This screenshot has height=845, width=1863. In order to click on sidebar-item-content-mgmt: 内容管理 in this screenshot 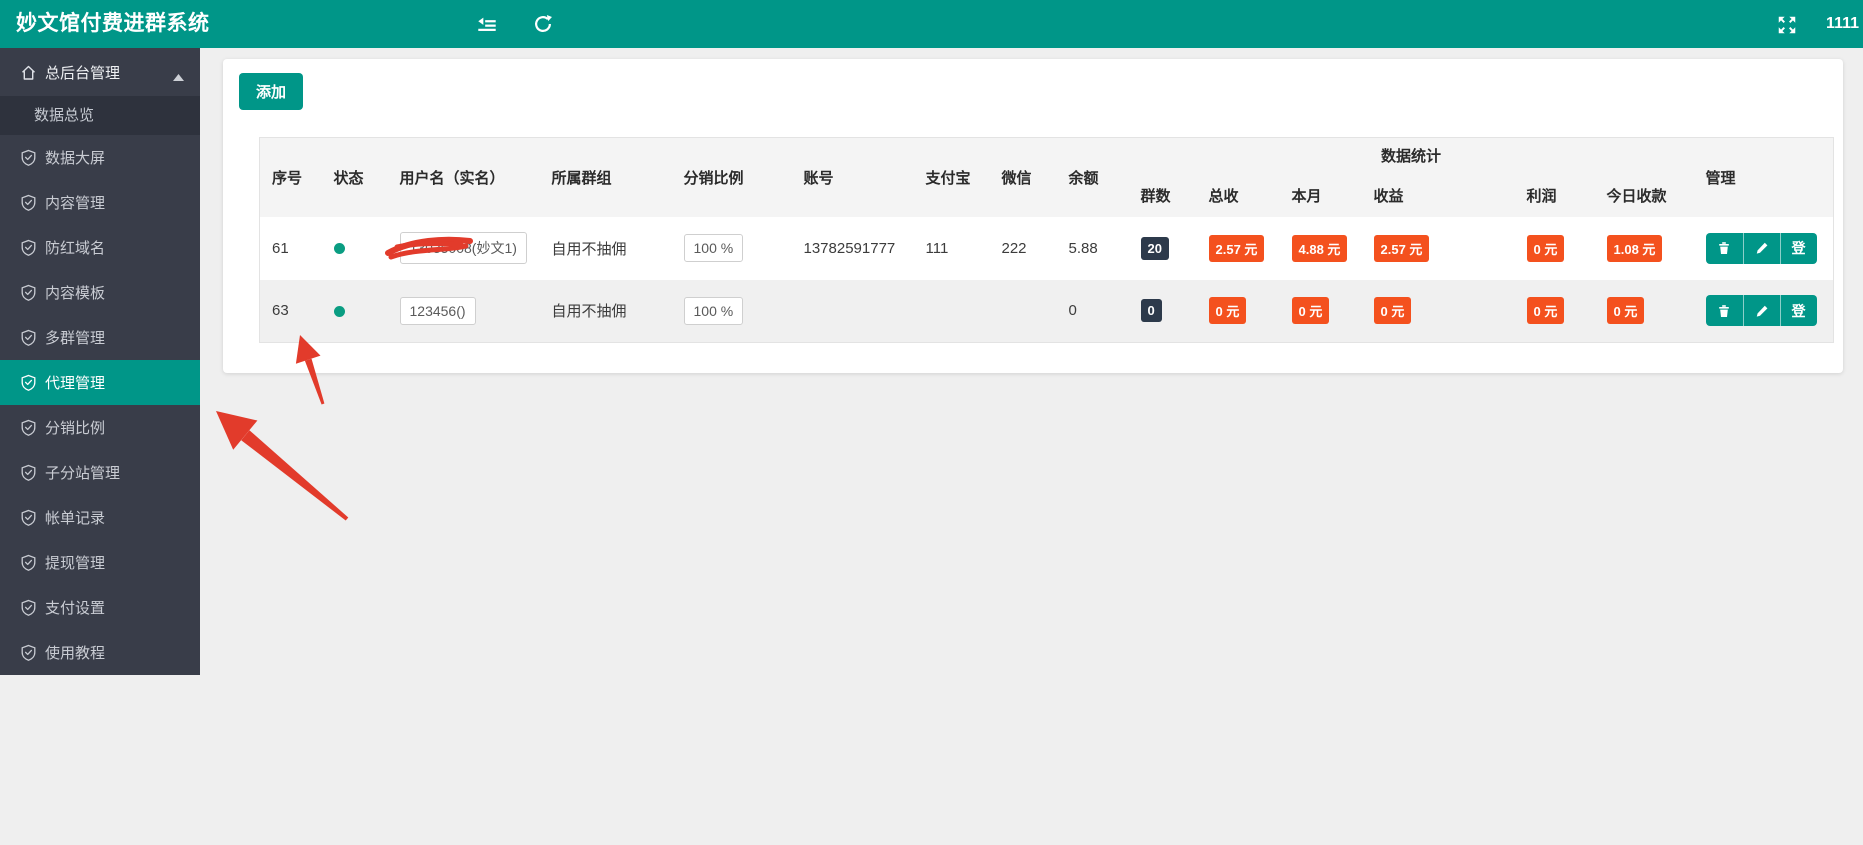, I will do `click(100, 202)`.